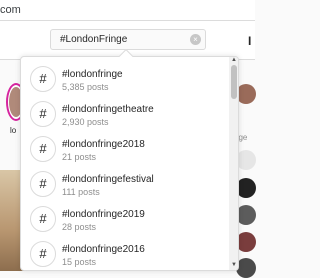  I want to click on scrollbar-thumb, so click(234, 82).